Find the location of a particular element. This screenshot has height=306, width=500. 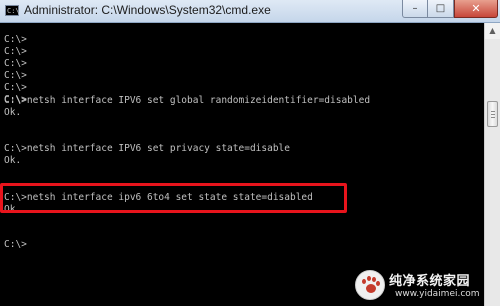

watermark-title: 纯净系统家园 is located at coordinates (430, 281).